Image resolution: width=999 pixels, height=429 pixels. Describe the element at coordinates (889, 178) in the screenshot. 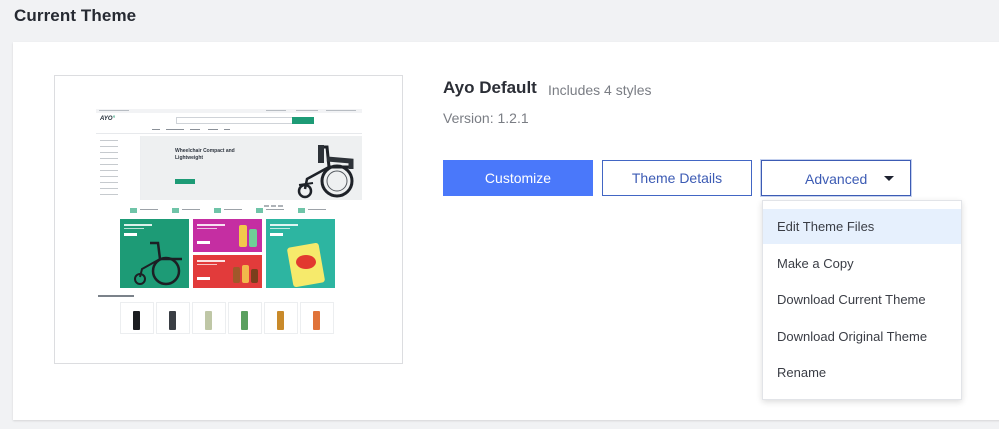

I see `caret-down-icon` at that location.